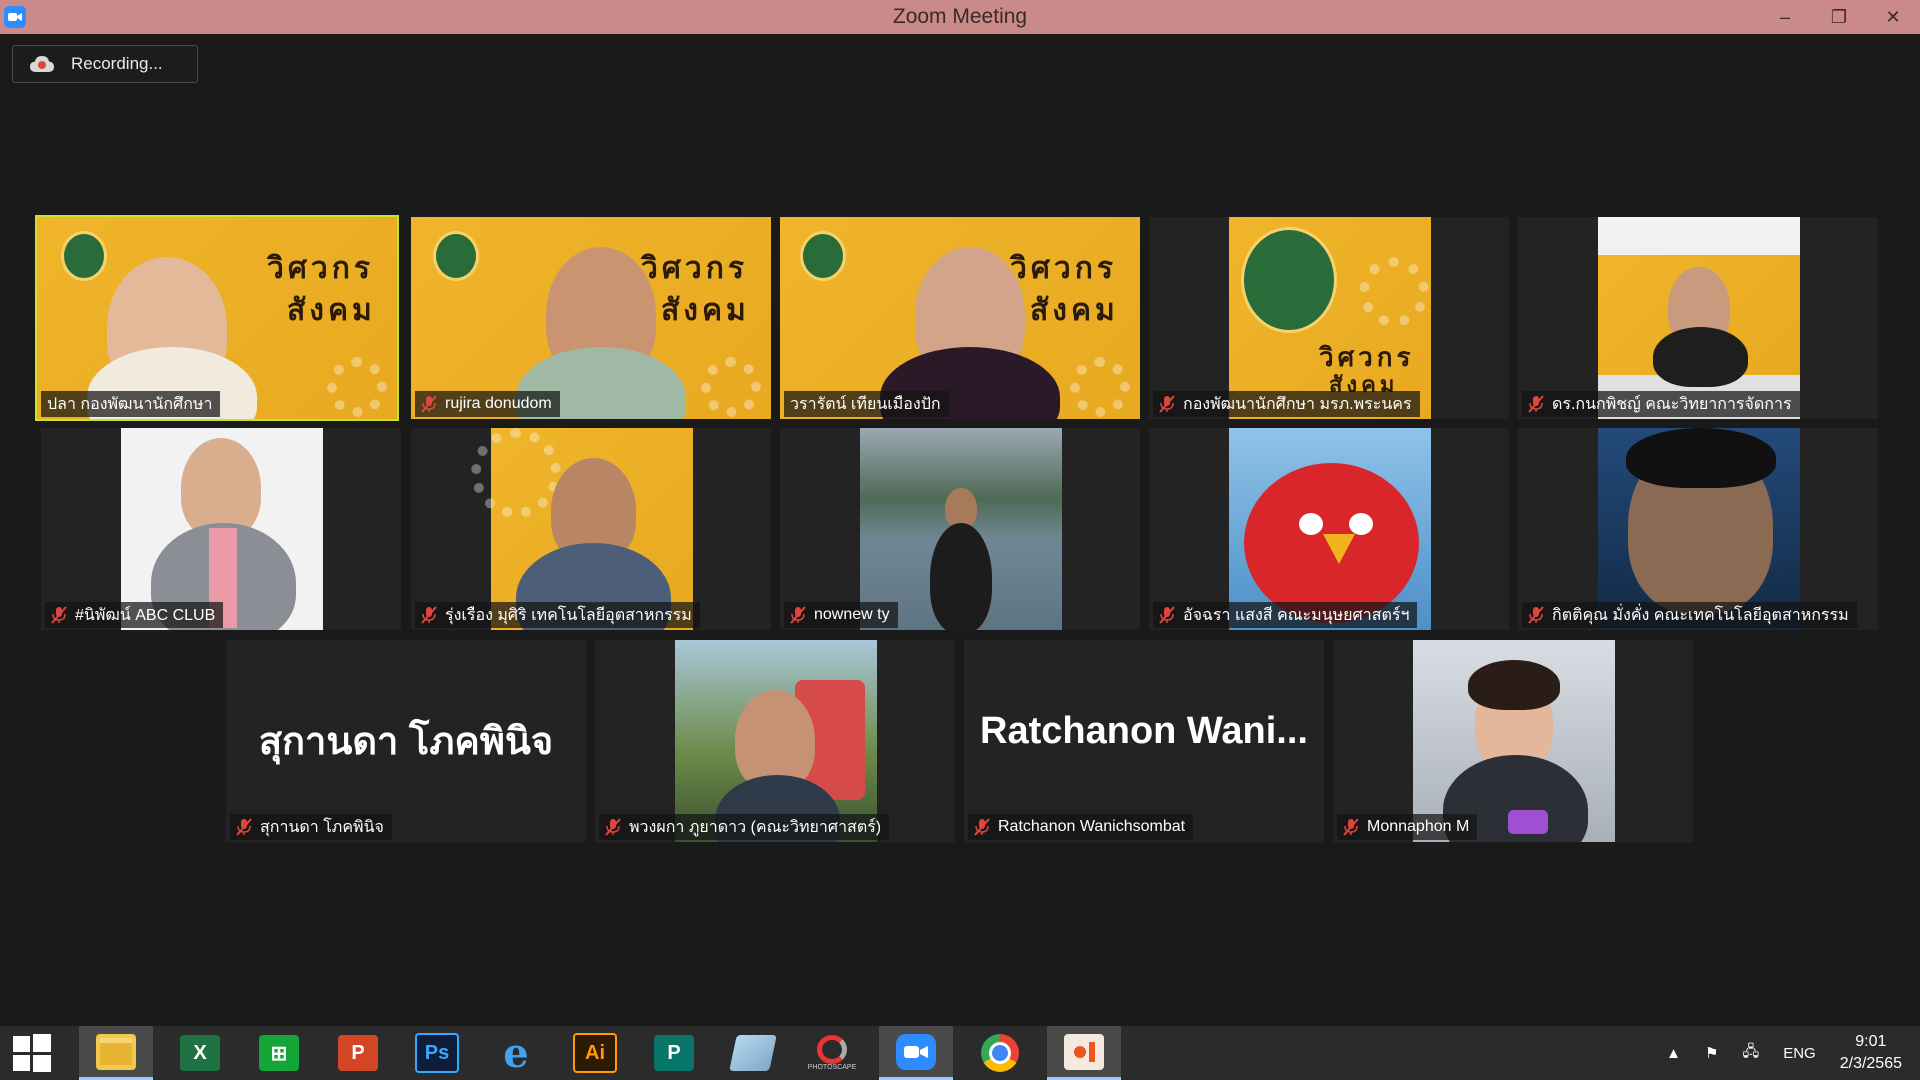 This screenshot has width=1920, height=1080. Describe the element at coordinates (1870, 1063) in the screenshot. I see `clock-date: 2/3/2565` at that location.